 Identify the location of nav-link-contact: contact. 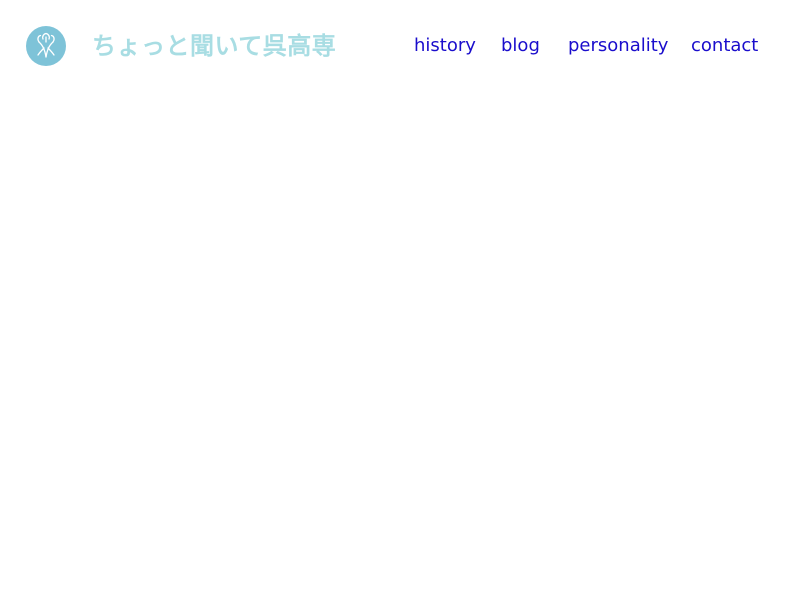
(724, 46).